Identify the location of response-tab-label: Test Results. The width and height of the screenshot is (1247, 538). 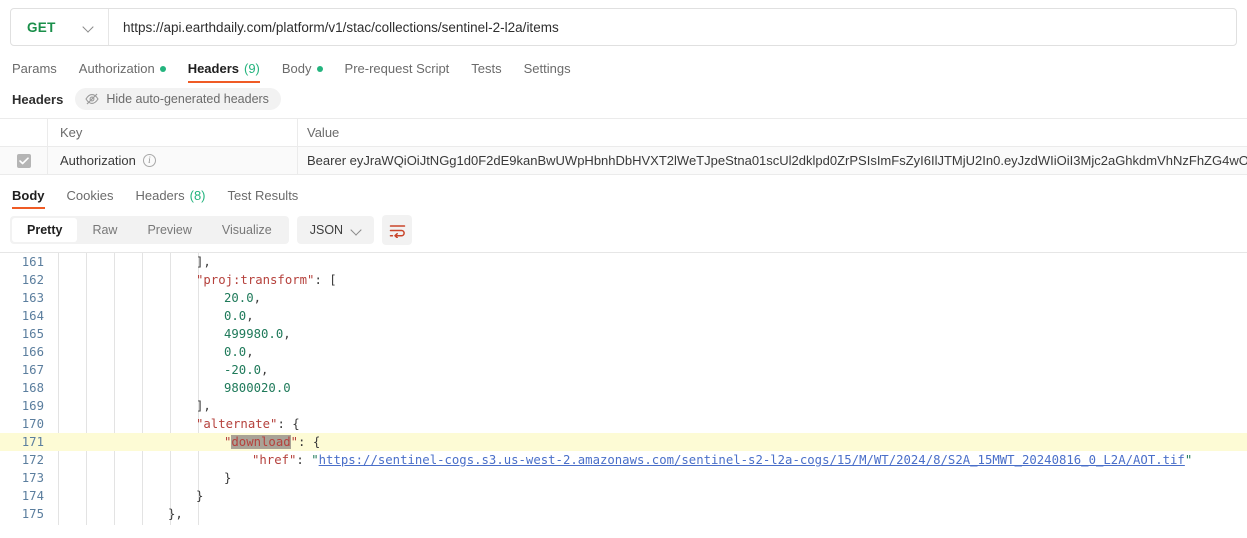
(263, 195).